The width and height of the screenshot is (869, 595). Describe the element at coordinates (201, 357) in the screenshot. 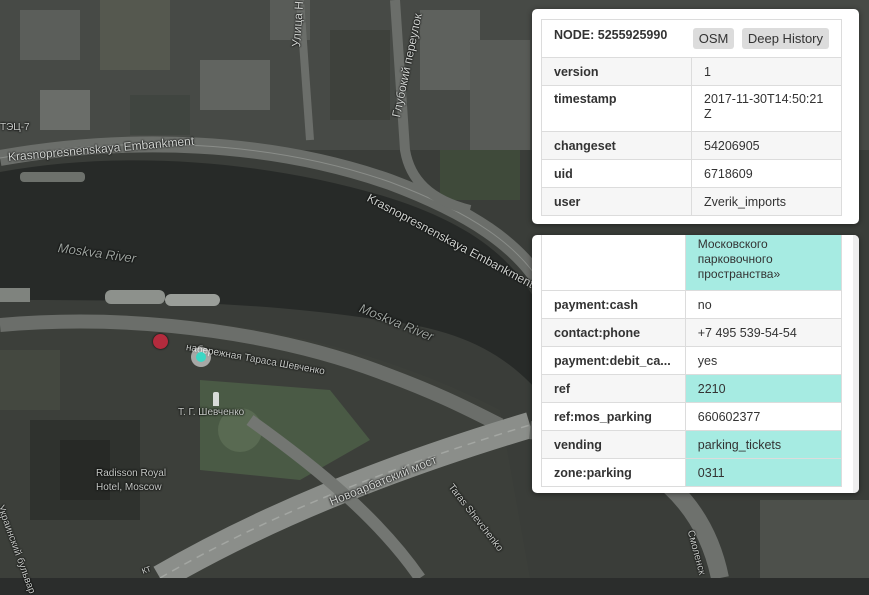

I see `map-marker-selected` at that location.